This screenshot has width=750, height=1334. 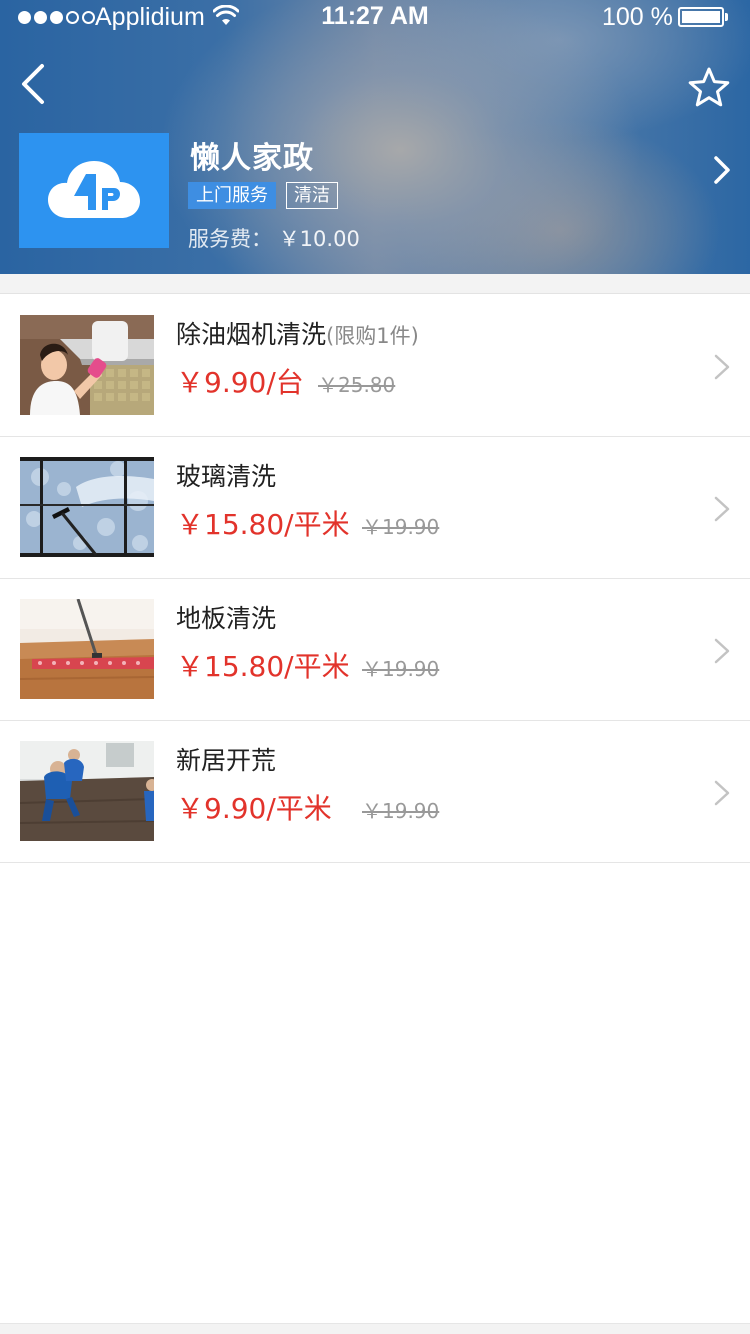 What do you see at coordinates (87, 365) in the screenshot?
I see `kitchen-hood-cleaning-photo` at bounding box center [87, 365].